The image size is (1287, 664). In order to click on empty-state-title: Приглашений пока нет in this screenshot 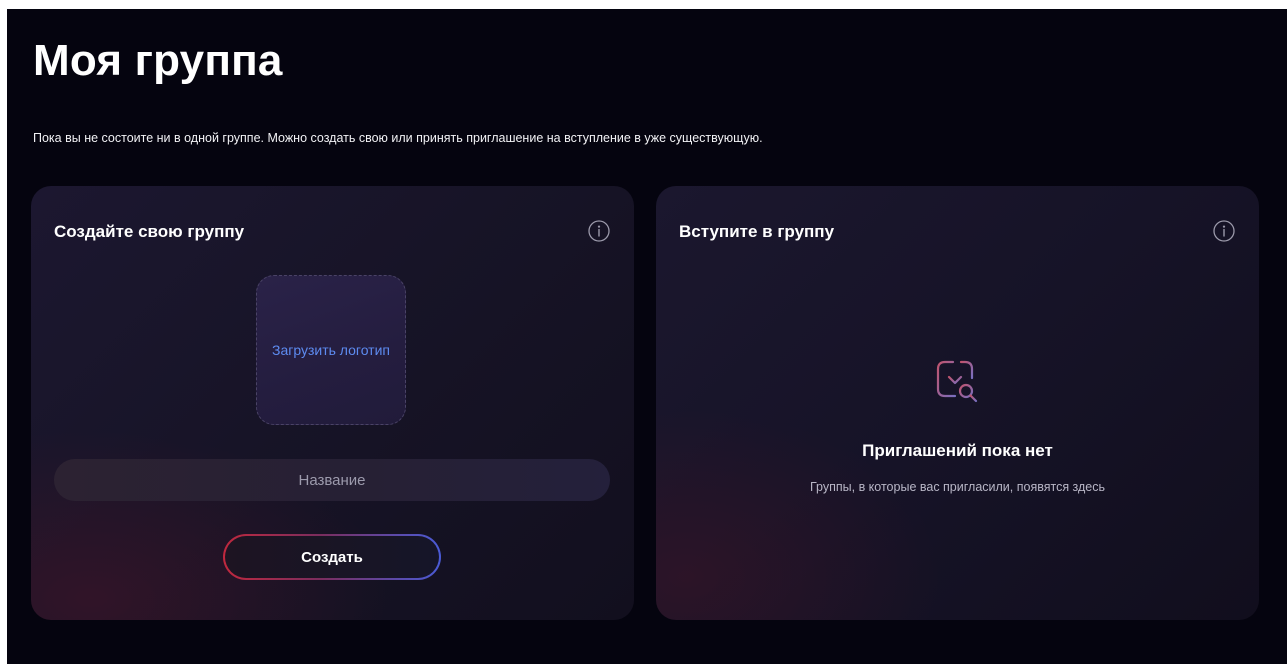, I will do `click(957, 450)`.